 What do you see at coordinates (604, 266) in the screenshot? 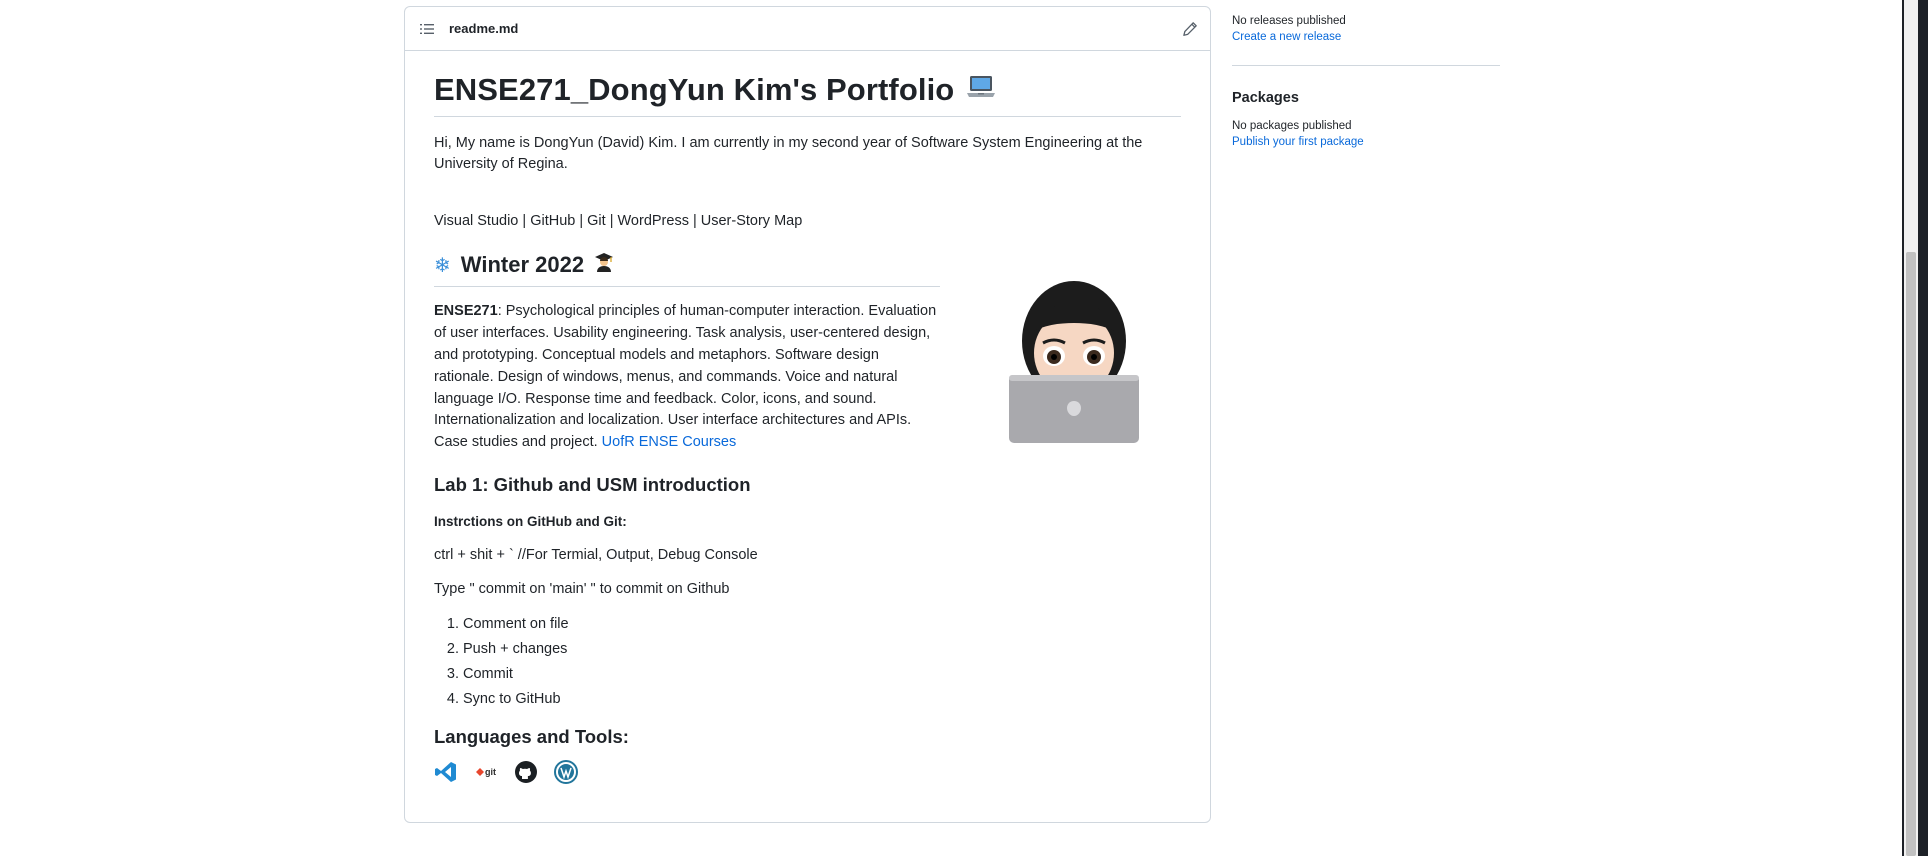
I see `graduate-icon` at bounding box center [604, 266].